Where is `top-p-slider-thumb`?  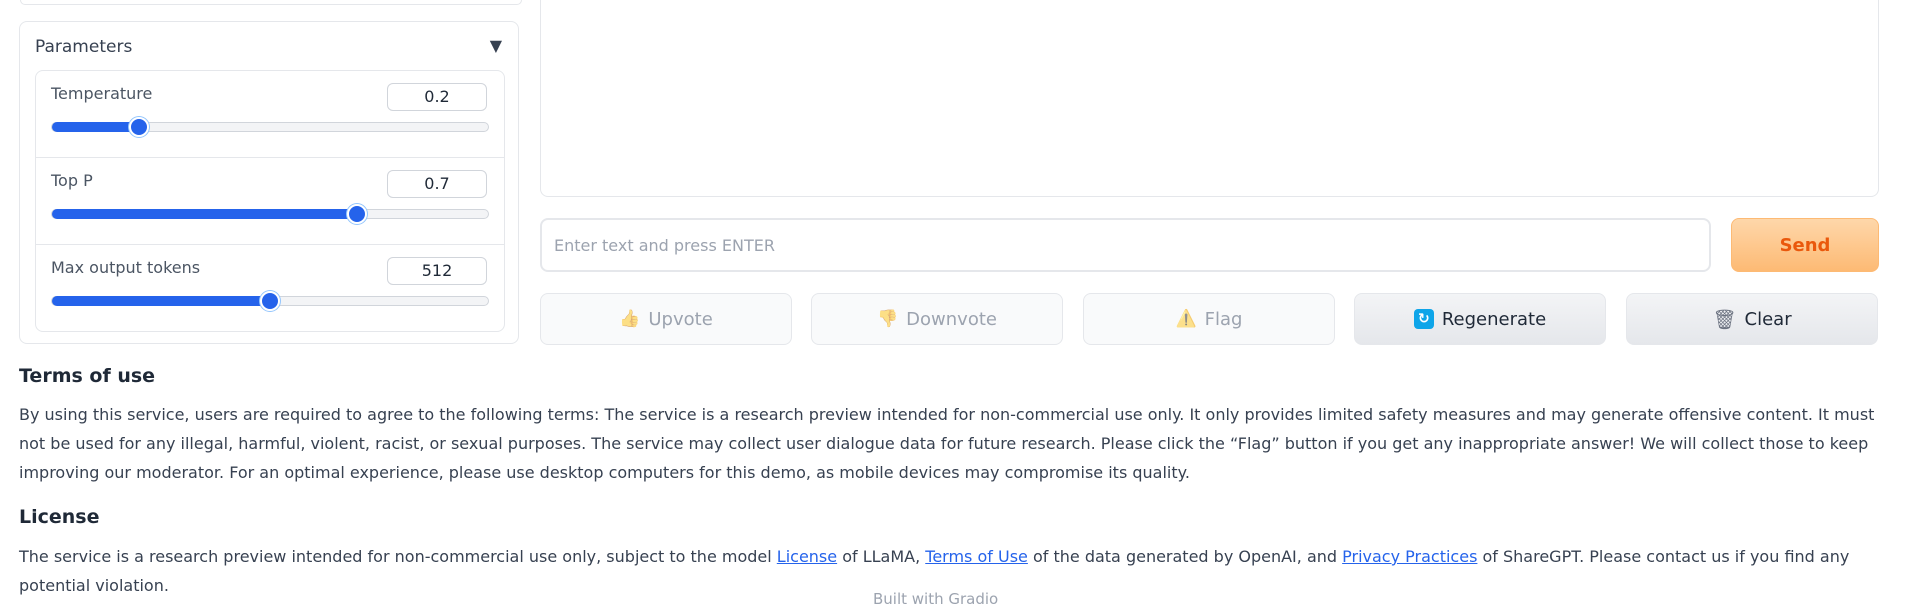
top-p-slider-thumb is located at coordinates (357, 214).